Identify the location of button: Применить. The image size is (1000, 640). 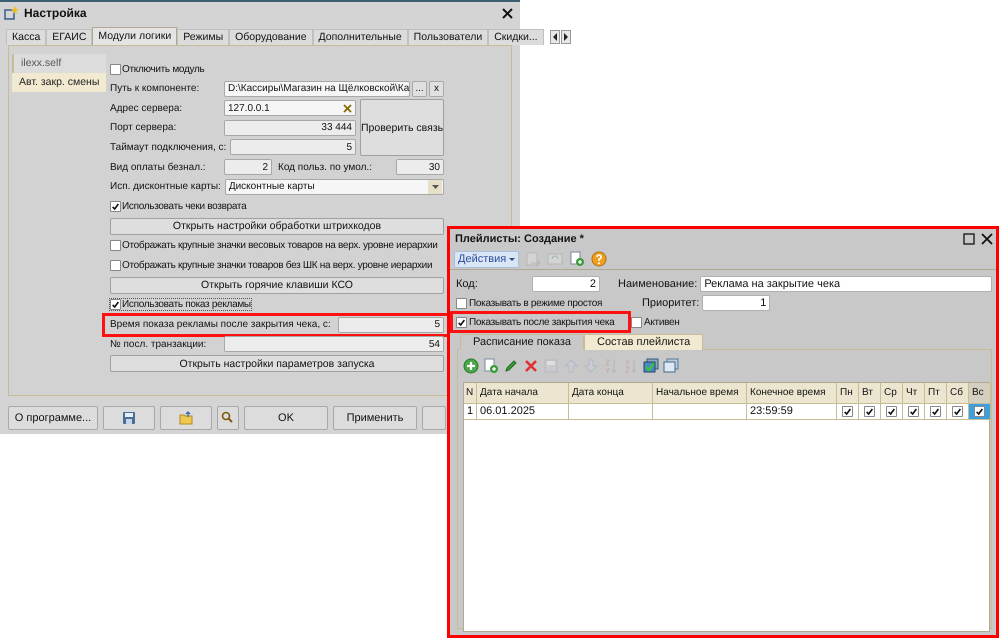
(375, 418).